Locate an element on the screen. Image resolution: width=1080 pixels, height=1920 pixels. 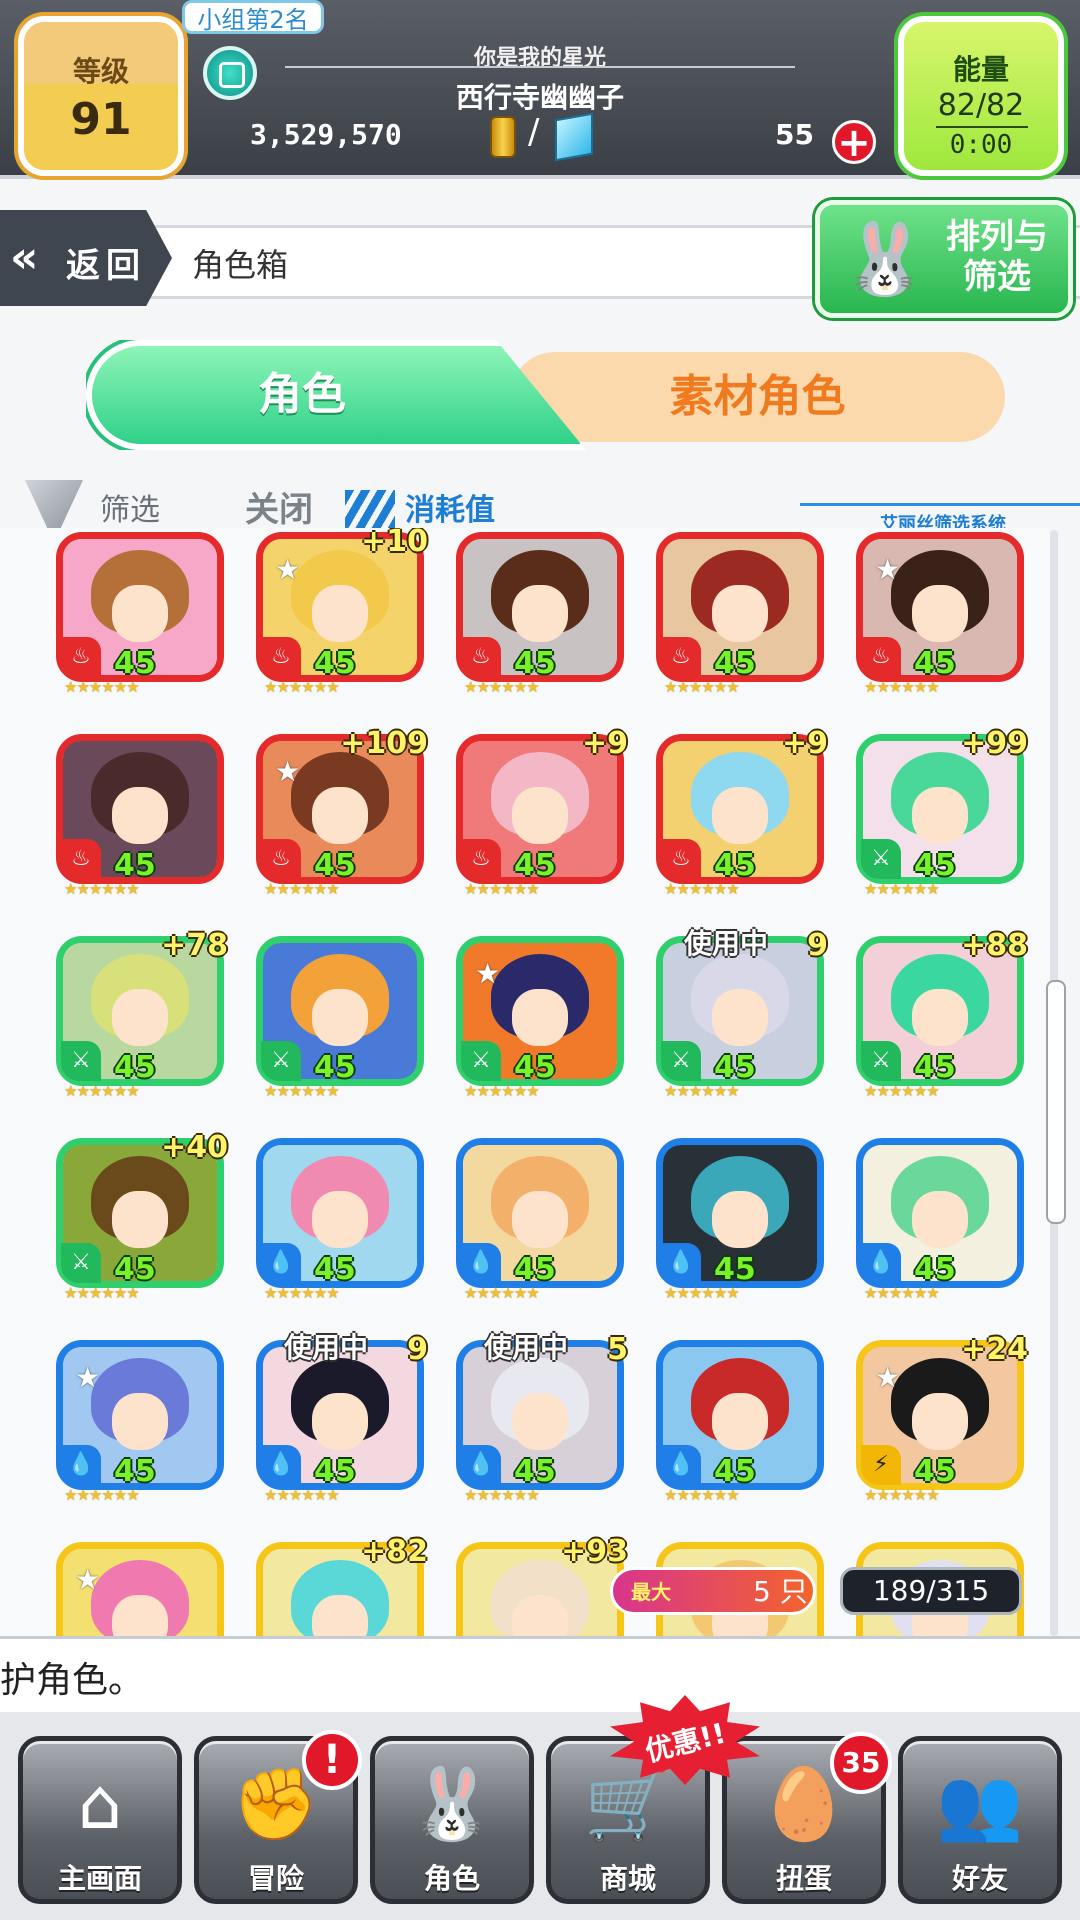
tab-bar: 素材角色 角色 is located at coordinates (542, 395).